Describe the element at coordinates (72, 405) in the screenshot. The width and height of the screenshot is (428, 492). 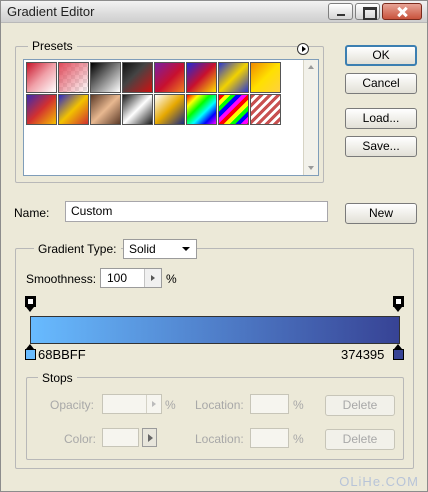
I see `opacity-label: Opacity:` at that location.